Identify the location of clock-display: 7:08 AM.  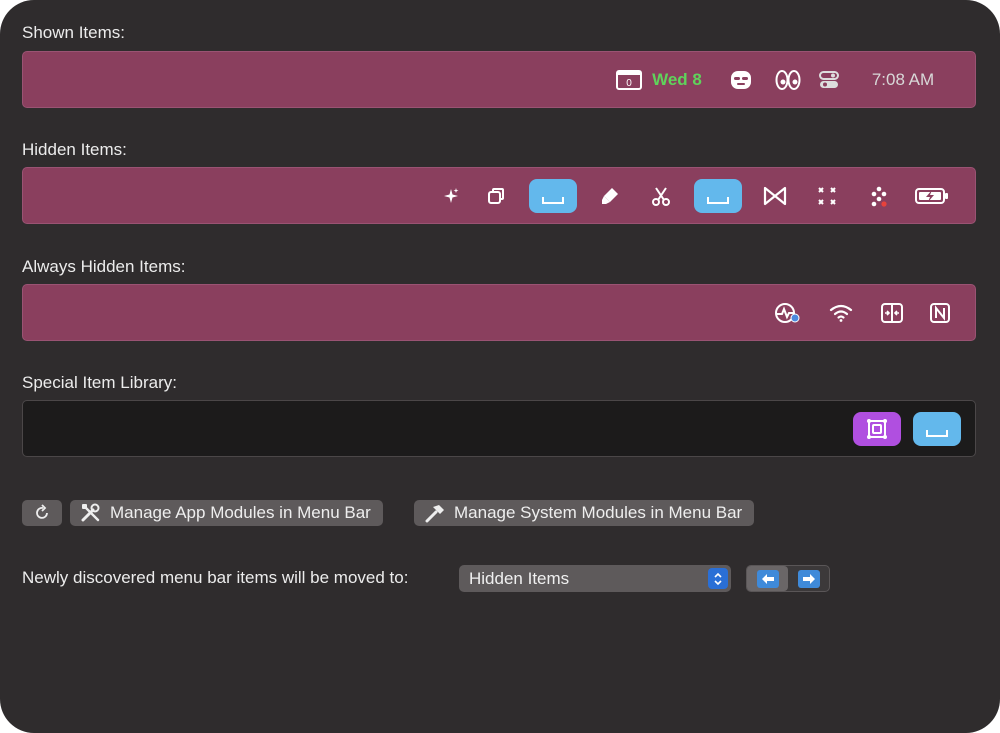
(903, 80).